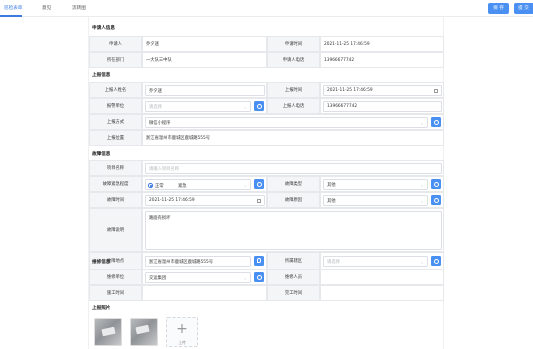 Image resolution: width=533 pixels, height=349 pixels. What do you see at coordinates (115, 138) in the screenshot?
I see `report-location-label: 上报位置` at bounding box center [115, 138].